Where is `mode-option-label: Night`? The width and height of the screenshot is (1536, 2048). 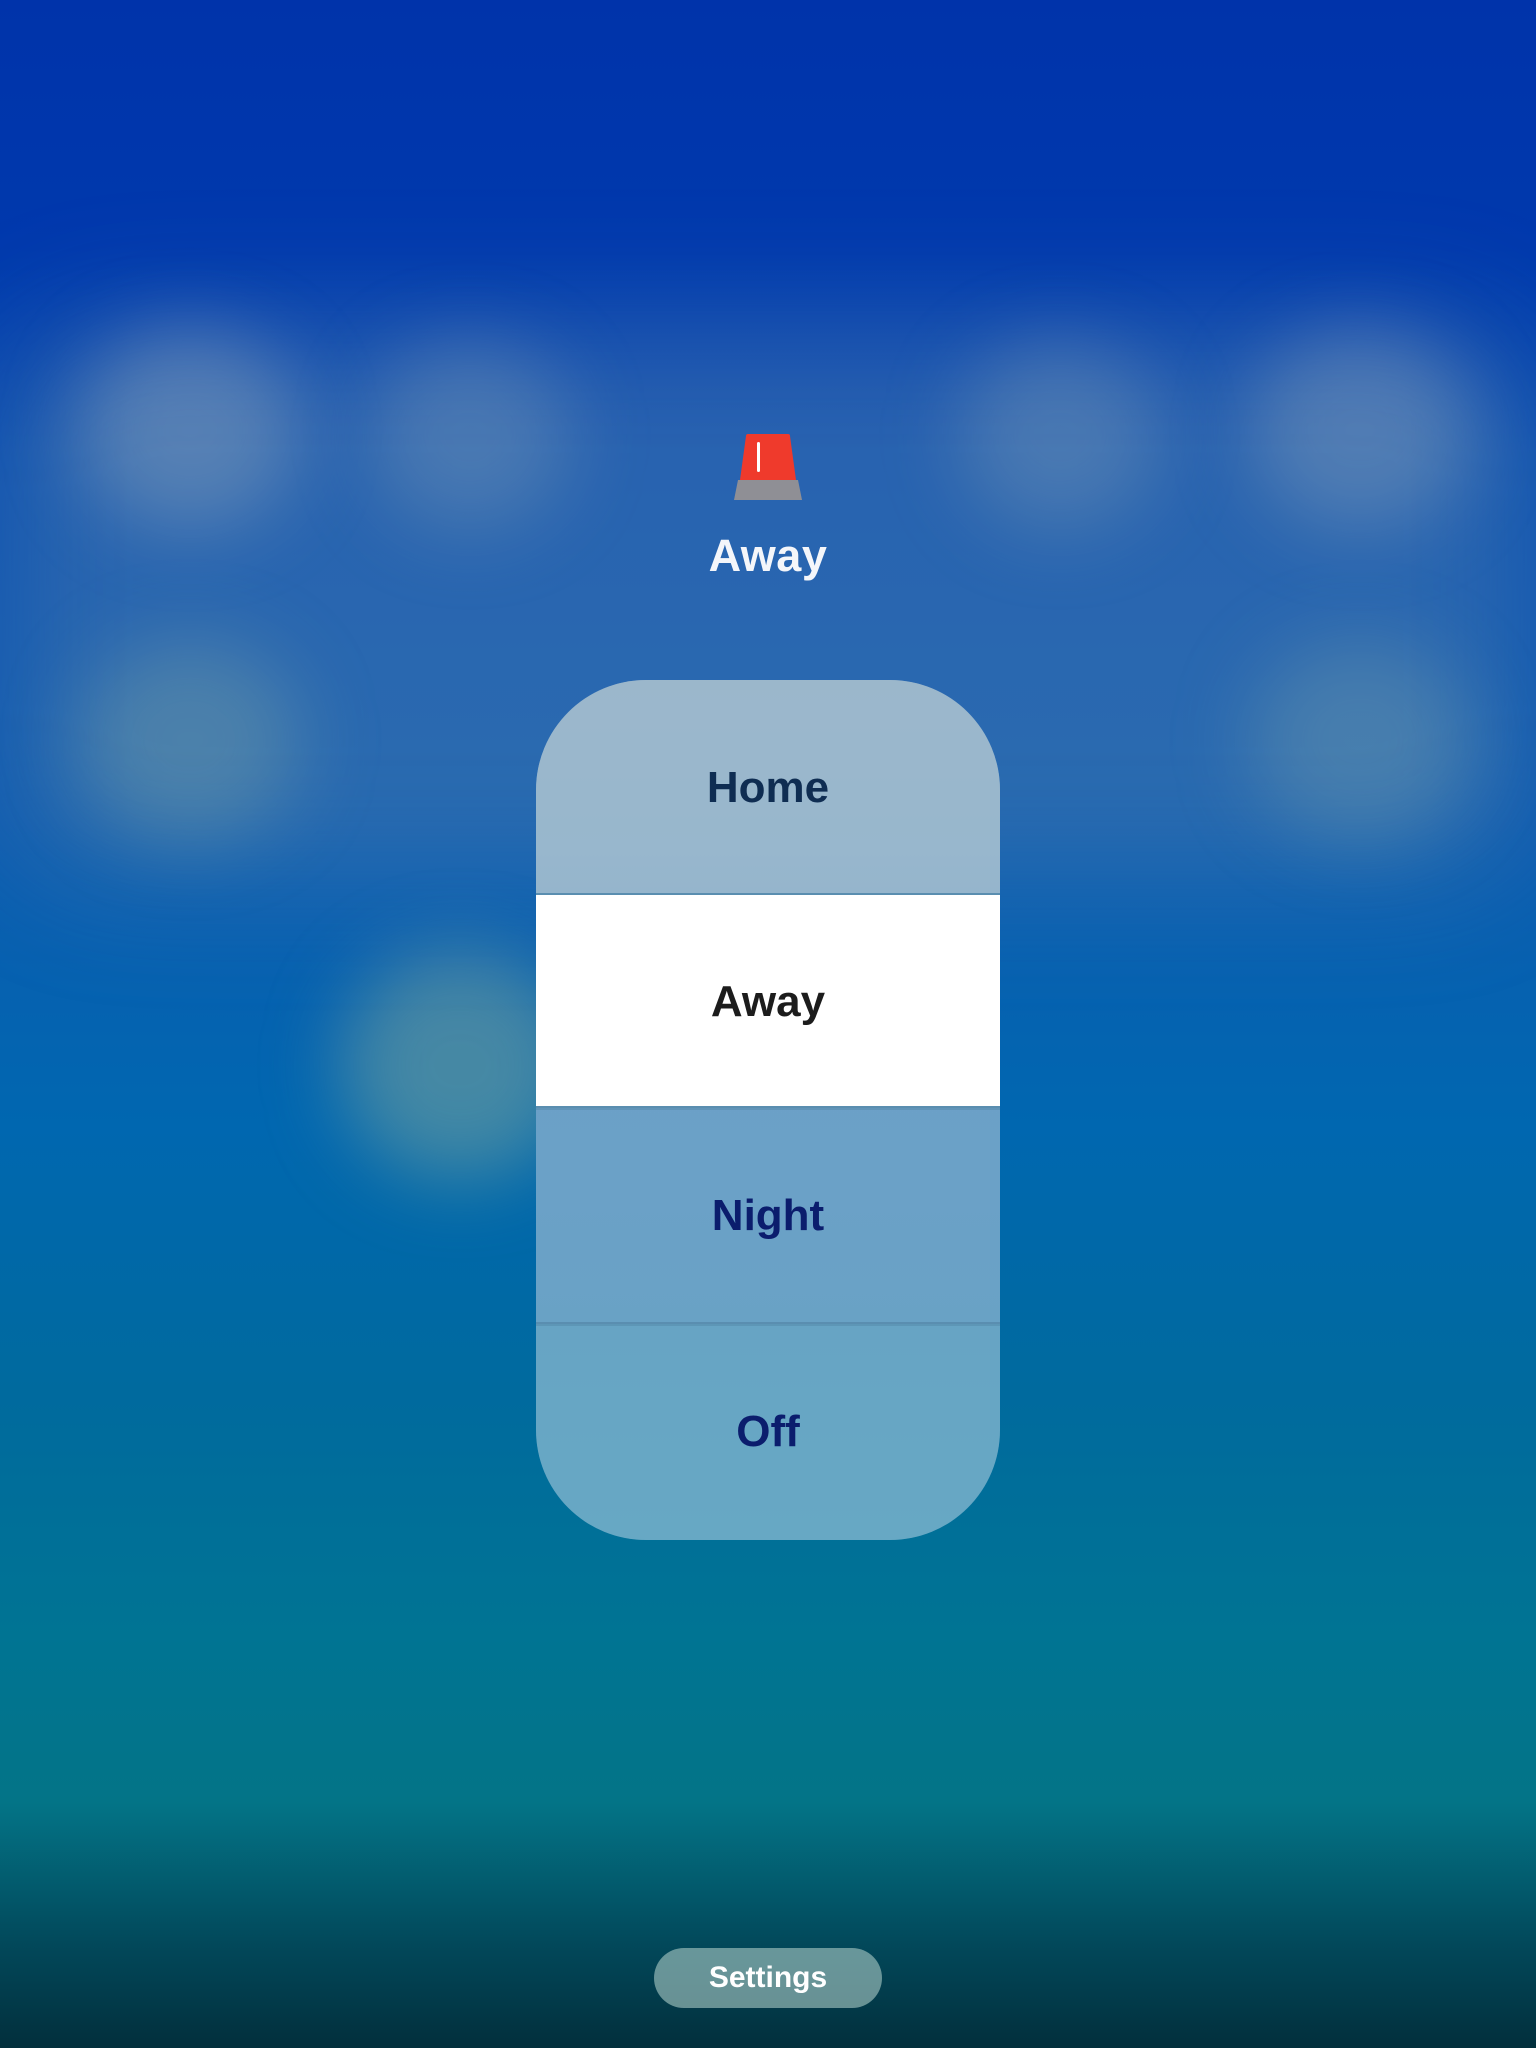 mode-option-label: Night is located at coordinates (768, 1215).